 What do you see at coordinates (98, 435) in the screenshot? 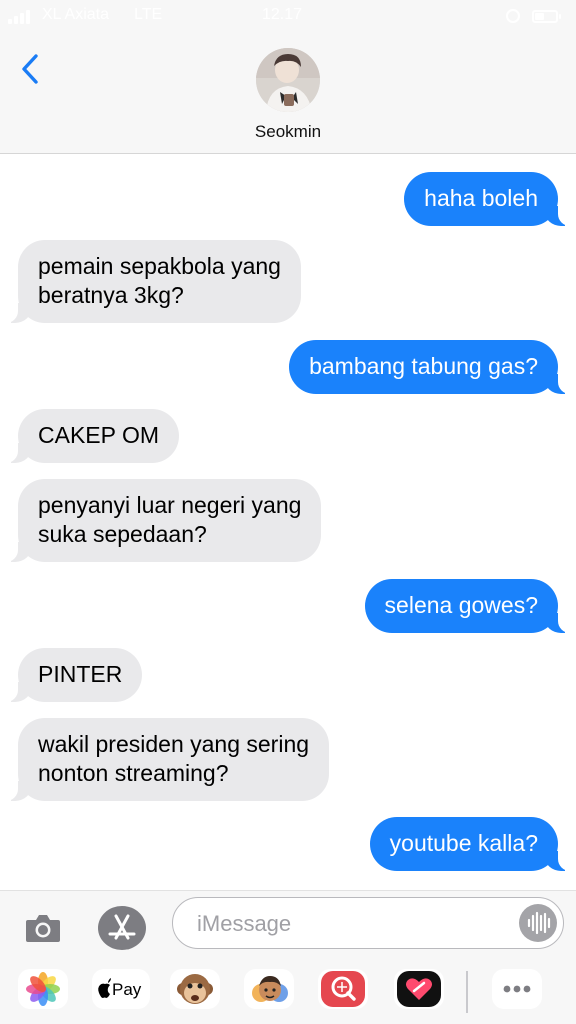
I see `message-text: CAKEP OM` at bounding box center [98, 435].